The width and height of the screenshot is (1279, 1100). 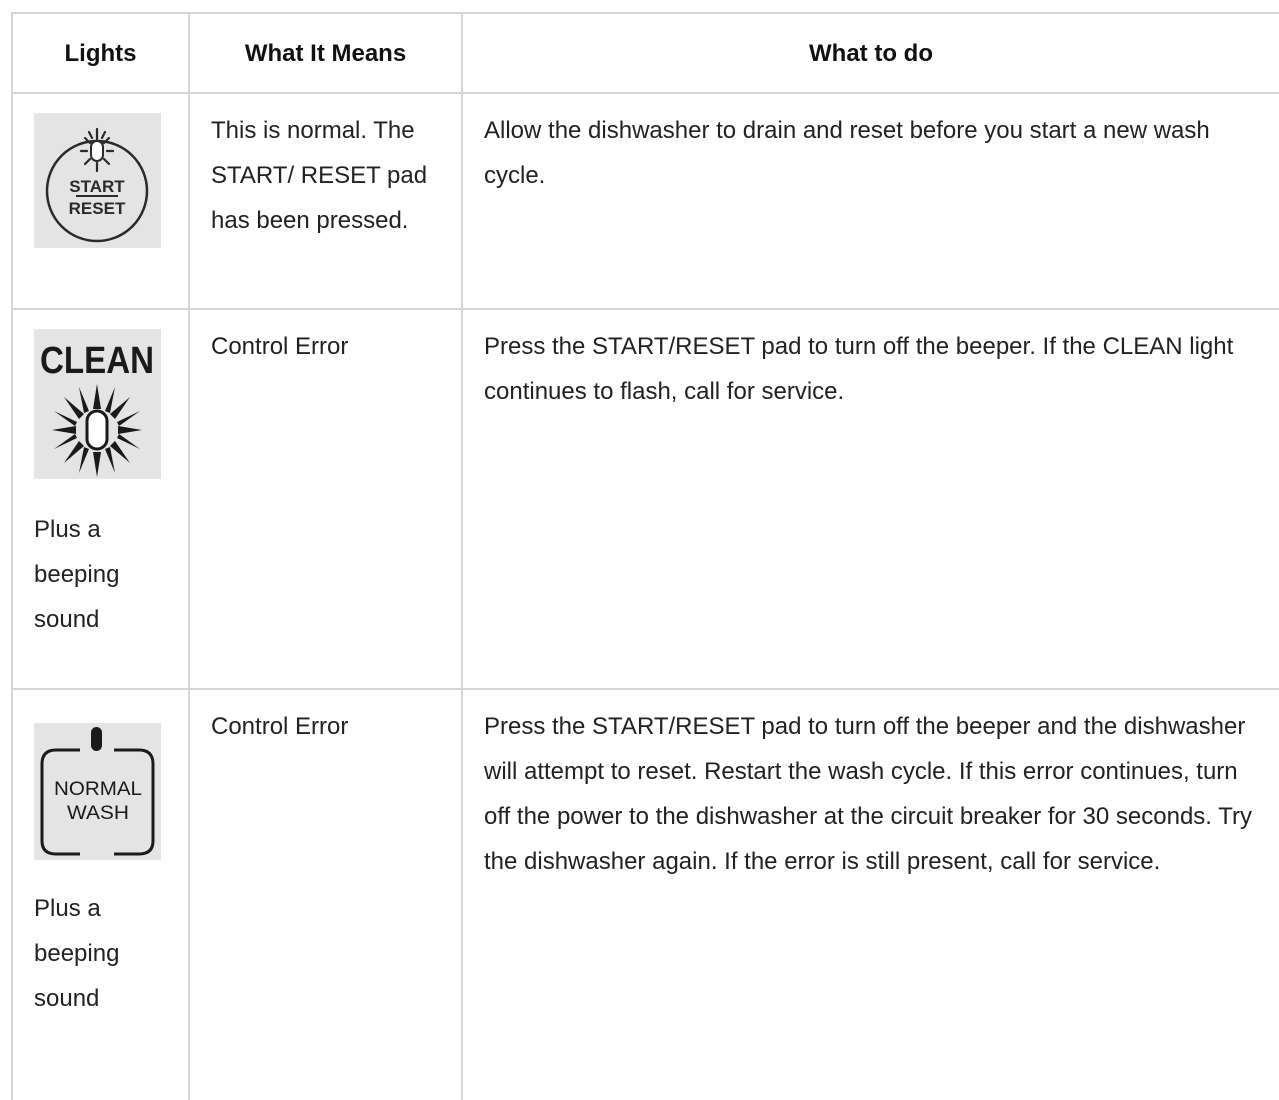 I want to click on normal-wash-light-icon: NORMAL WASH, so click(x=97, y=791).